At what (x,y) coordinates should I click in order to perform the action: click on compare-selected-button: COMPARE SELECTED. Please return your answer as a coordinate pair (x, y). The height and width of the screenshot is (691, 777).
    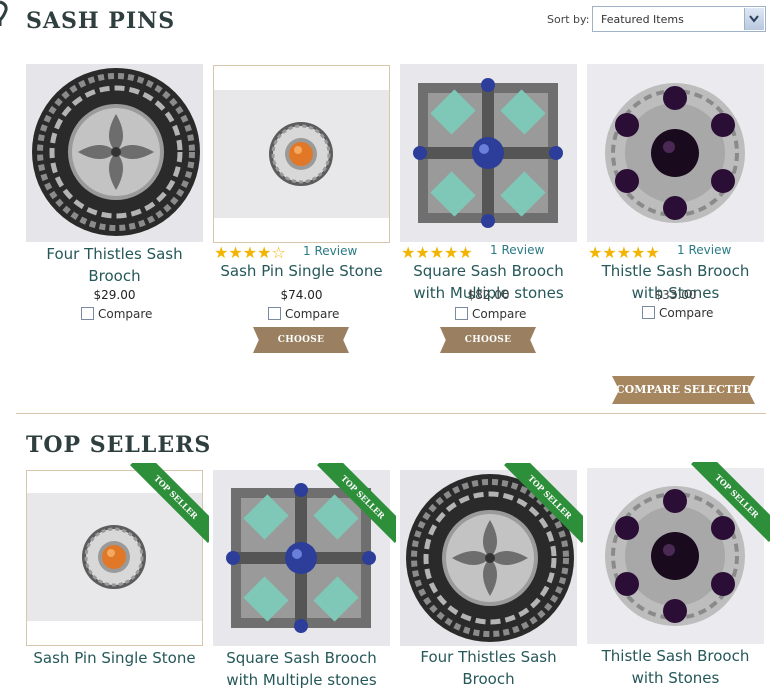
    Looking at the image, I should click on (683, 390).